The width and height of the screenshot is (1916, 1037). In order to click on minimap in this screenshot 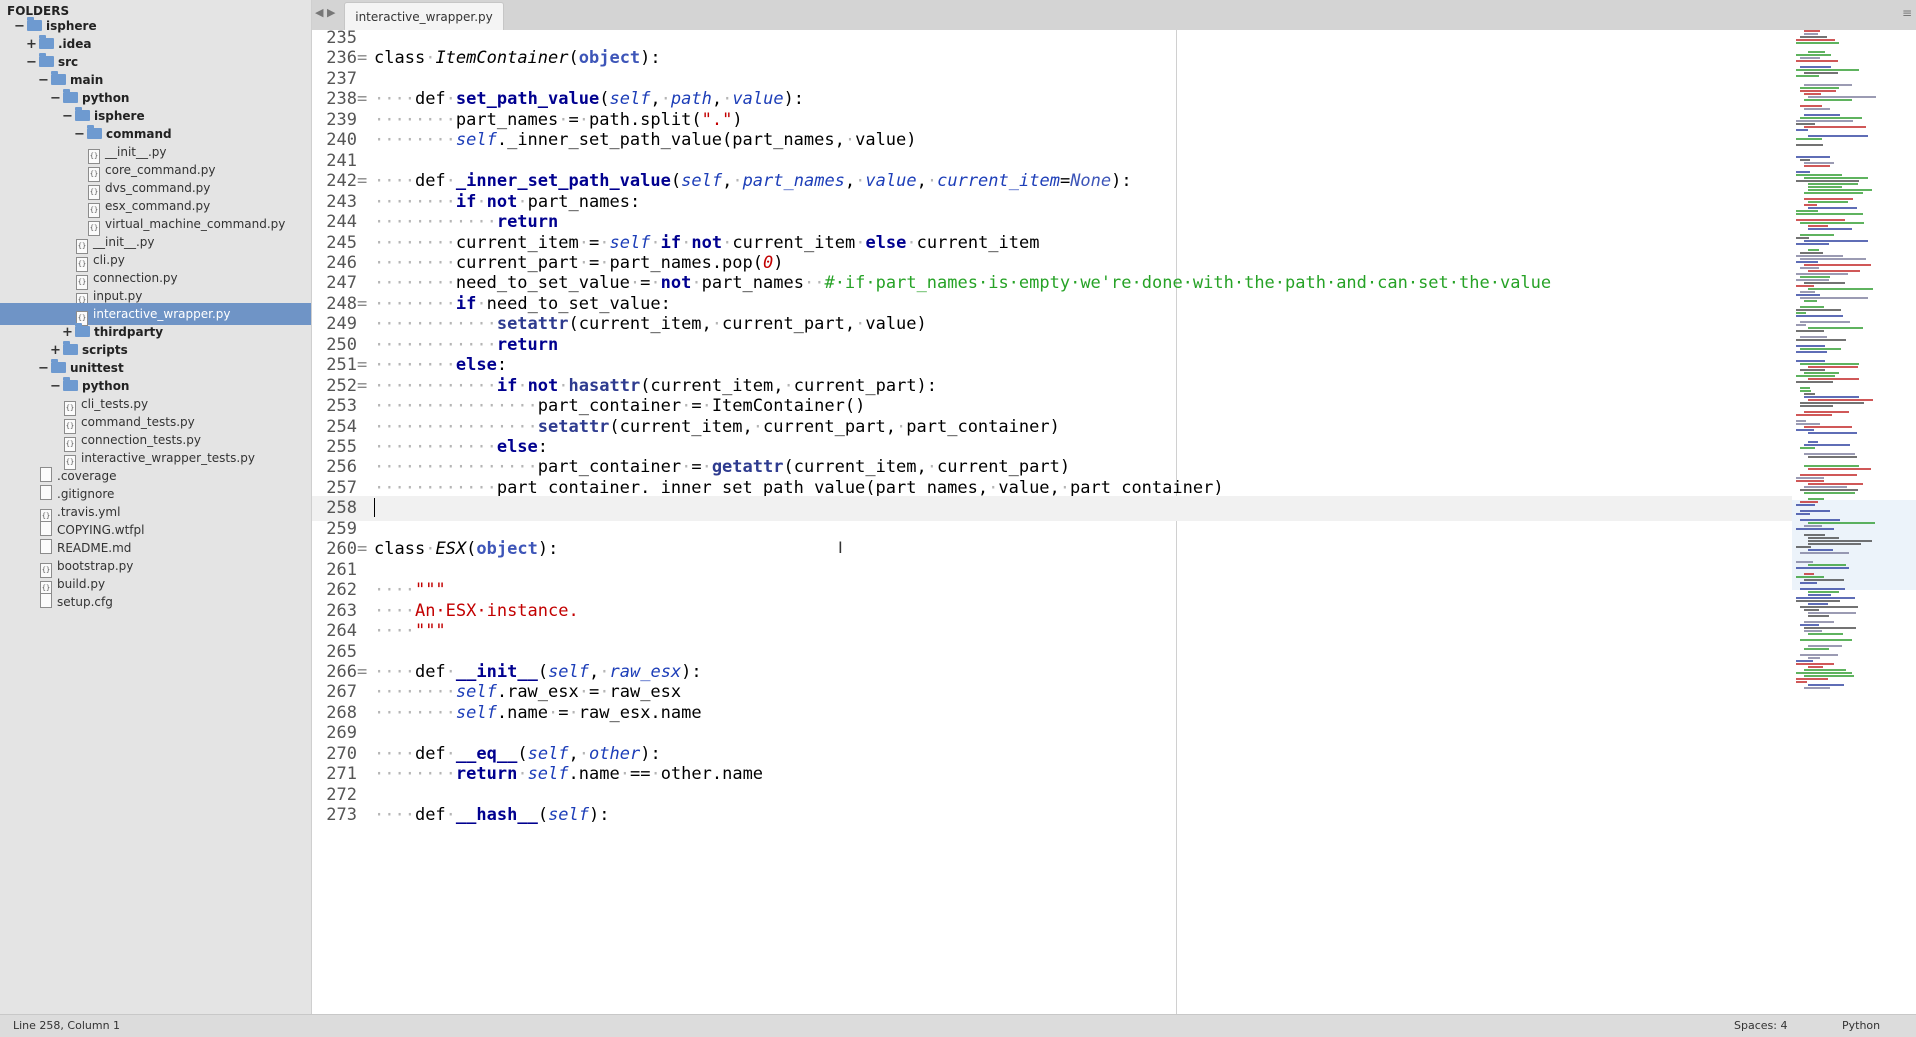, I will do `click(1854, 522)`.